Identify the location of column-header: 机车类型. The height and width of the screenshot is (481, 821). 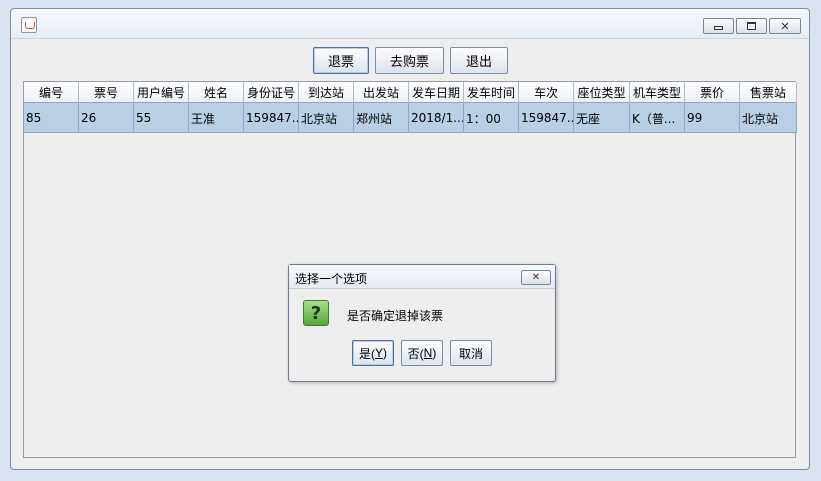
(657, 92).